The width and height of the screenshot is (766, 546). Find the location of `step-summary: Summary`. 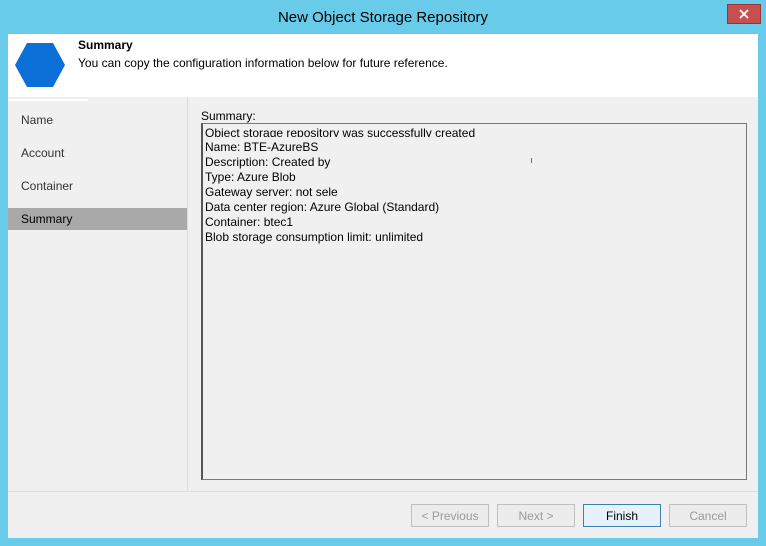

step-summary: Summary is located at coordinates (97, 219).